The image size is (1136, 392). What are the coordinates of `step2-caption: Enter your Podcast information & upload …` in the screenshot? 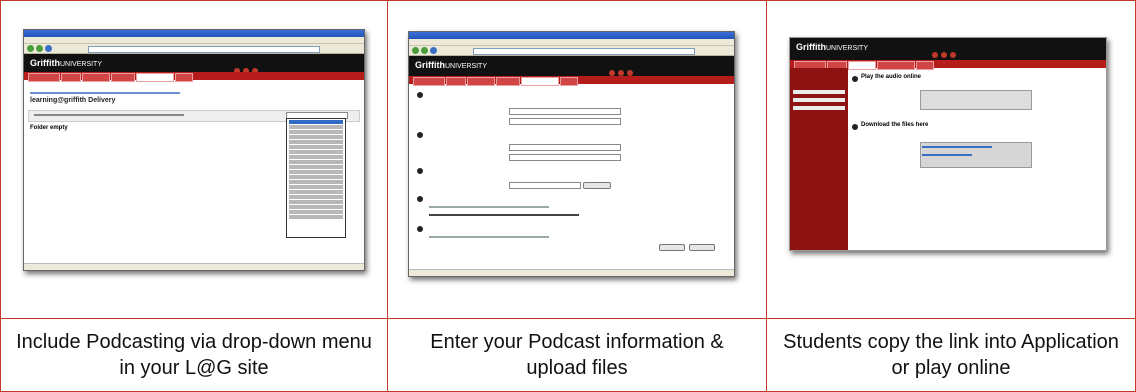 It's located at (577, 355).